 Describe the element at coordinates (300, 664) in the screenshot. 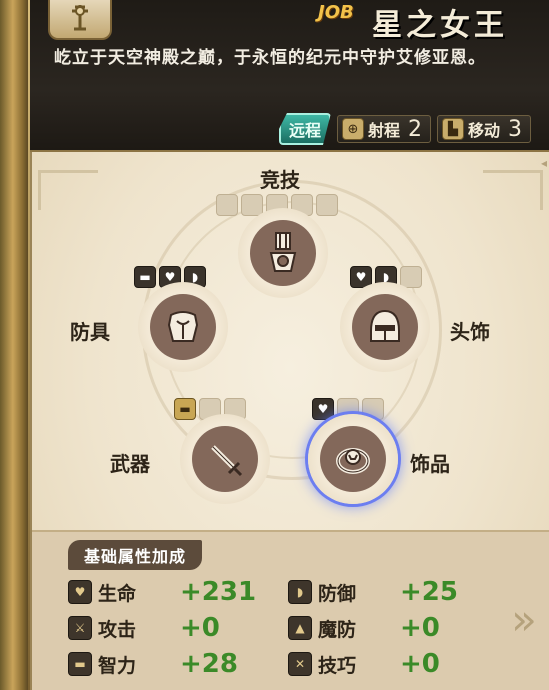

I see `skill-icon: ✕` at that location.